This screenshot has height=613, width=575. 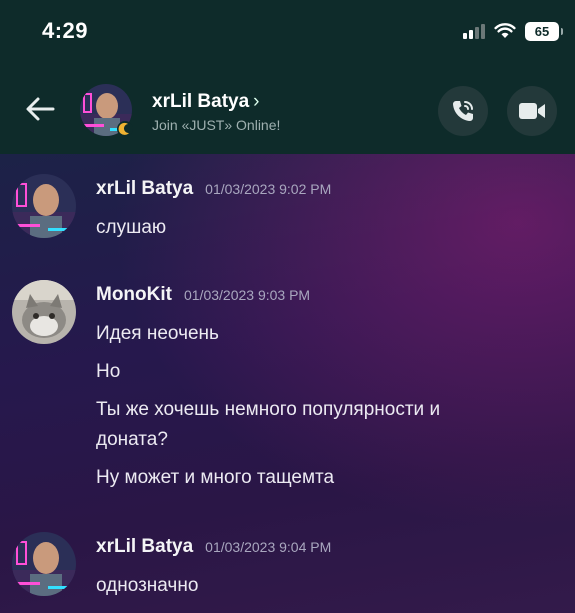 What do you see at coordinates (287, 33) in the screenshot?
I see `status-bar: 4:29 65` at bounding box center [287, 33].